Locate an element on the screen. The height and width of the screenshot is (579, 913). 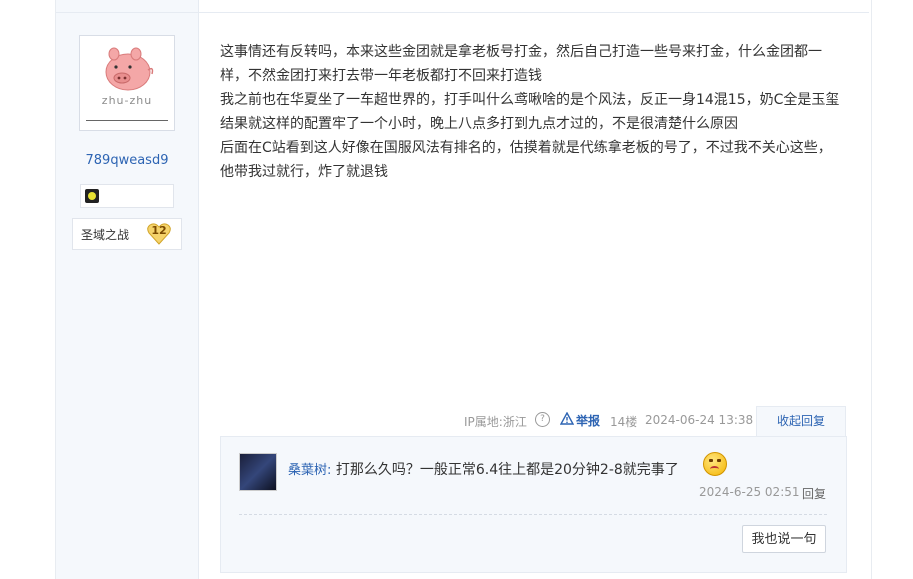
reply-text: 打那么久吗？一般正常6.4往上都是20分钟2-8就完事了 is located at coordinates (505, 470).